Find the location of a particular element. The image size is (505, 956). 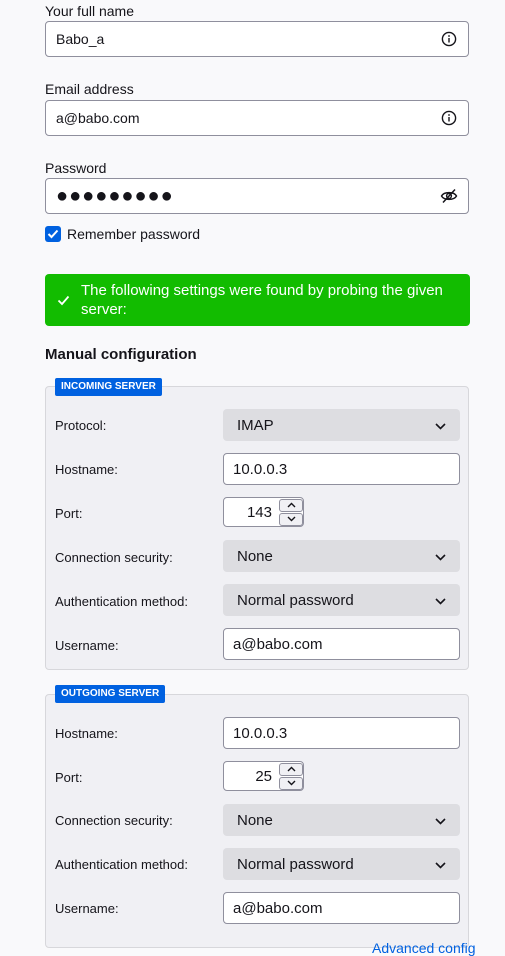

remember-password-label: Remember password is located at coordinates (134, 234).